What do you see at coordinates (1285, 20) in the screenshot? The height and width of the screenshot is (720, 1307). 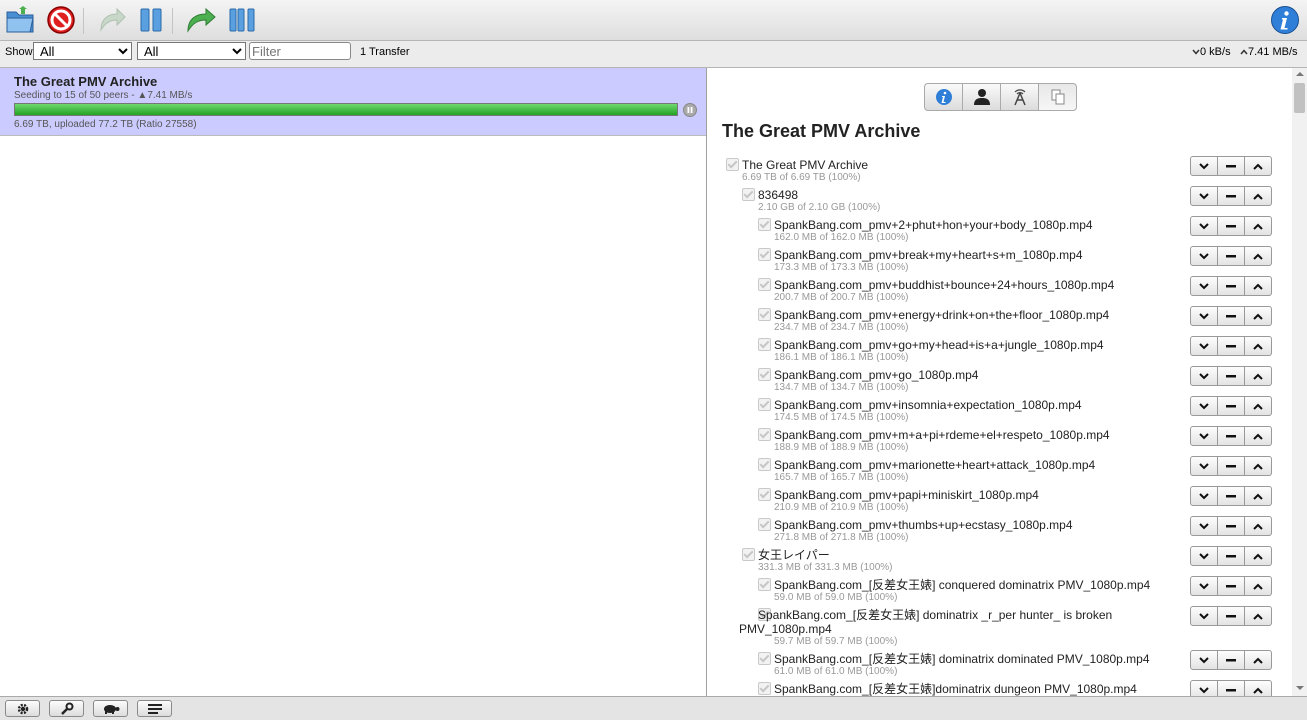 I see `inspector-toggle-button` at bounding box center [1285, 20].